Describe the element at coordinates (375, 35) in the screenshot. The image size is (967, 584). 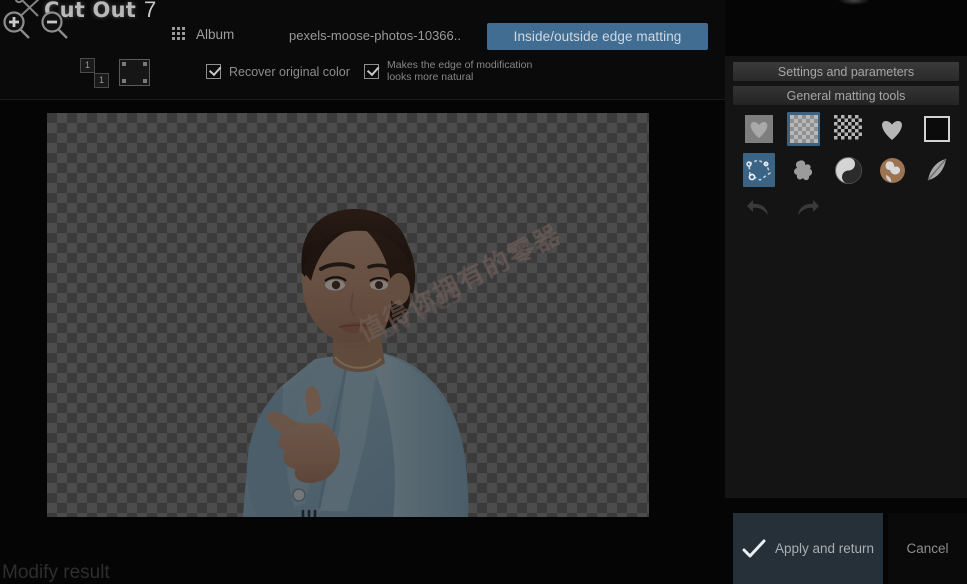
I see `current-filename: pexels-moose-photos-10366..` at that location.